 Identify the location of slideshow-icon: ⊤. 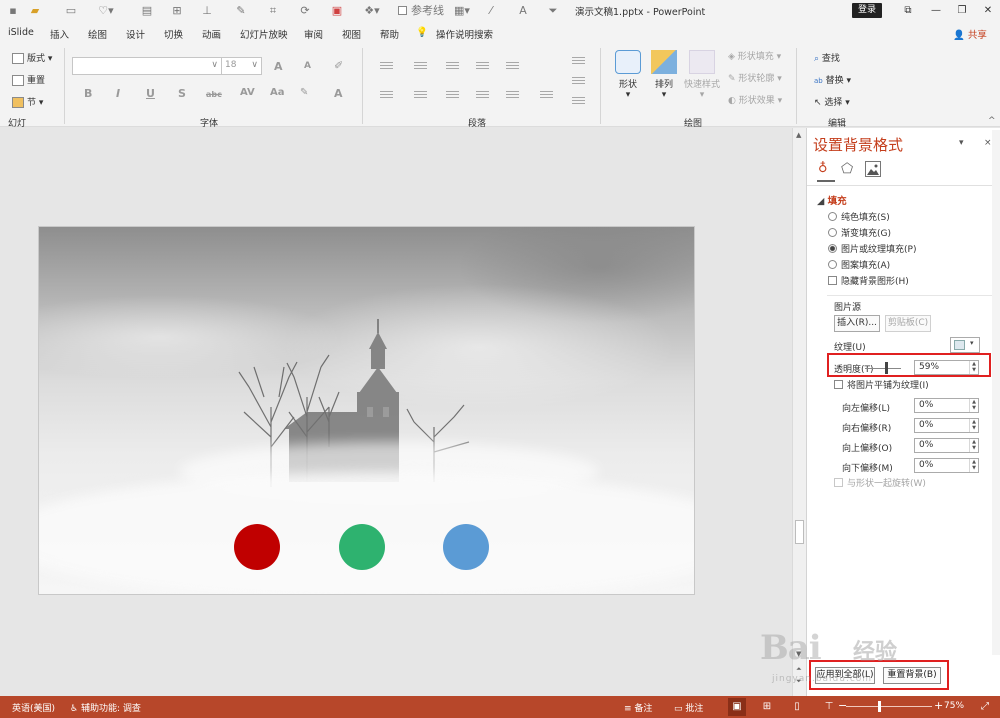
(829, 707).